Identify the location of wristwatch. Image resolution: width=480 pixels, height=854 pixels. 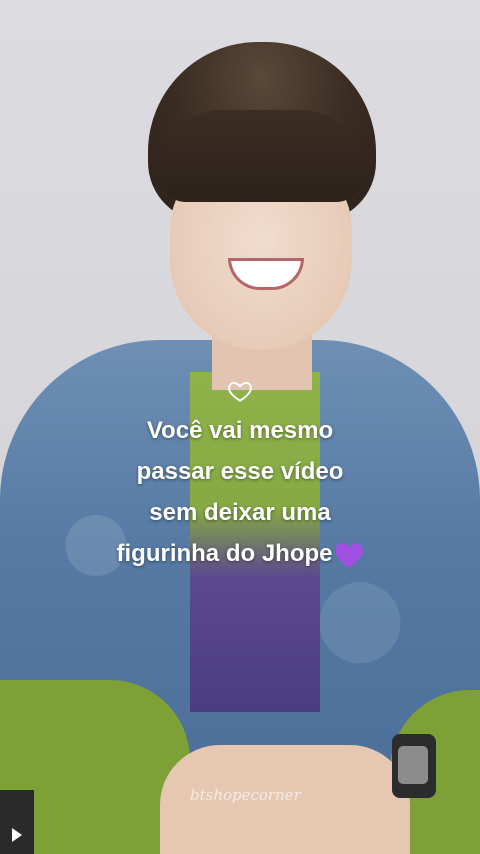
(414, 766).